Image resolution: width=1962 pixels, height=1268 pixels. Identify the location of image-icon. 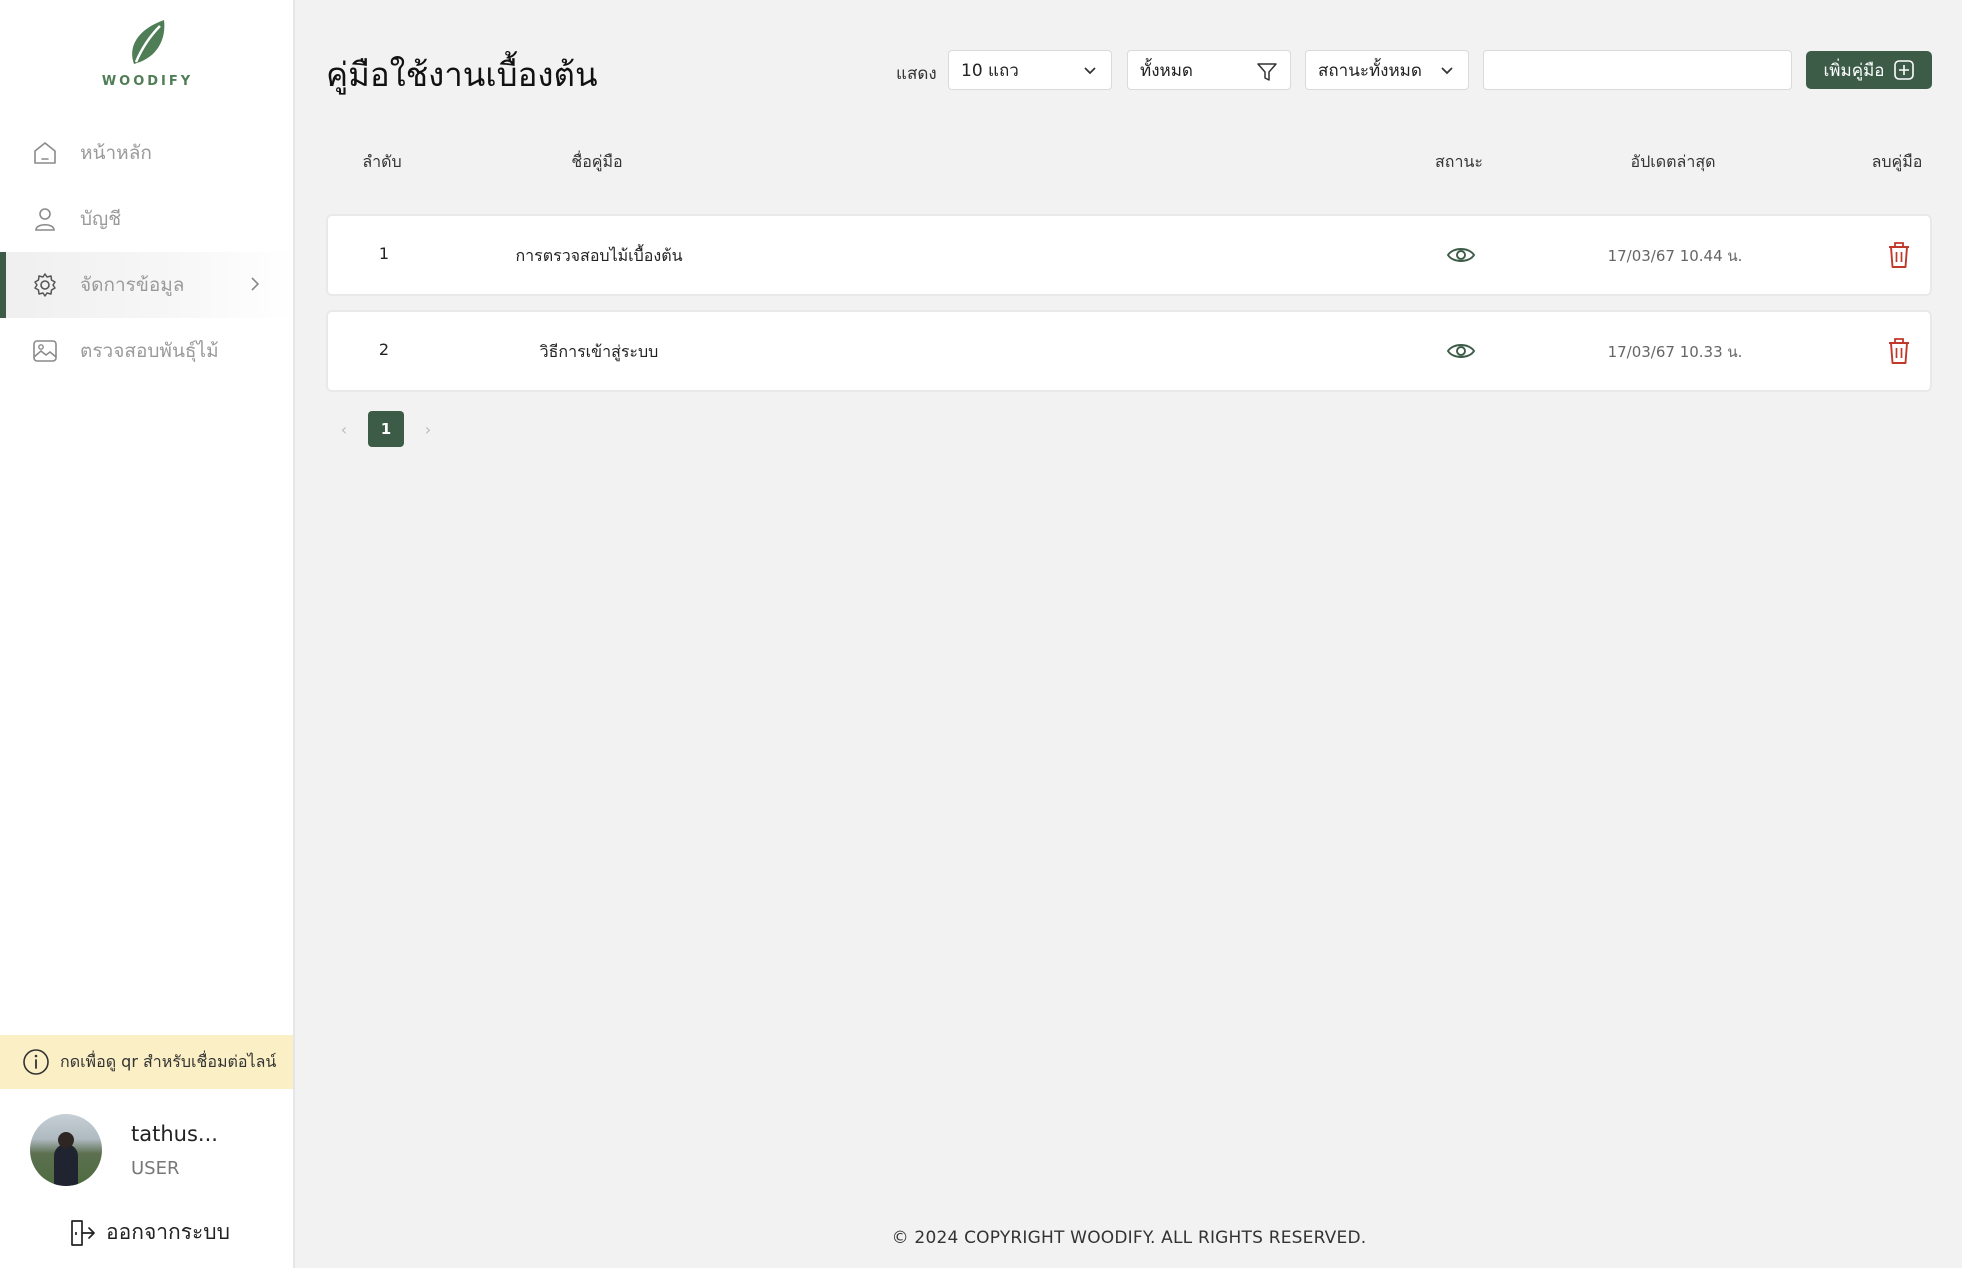
(45, 351).